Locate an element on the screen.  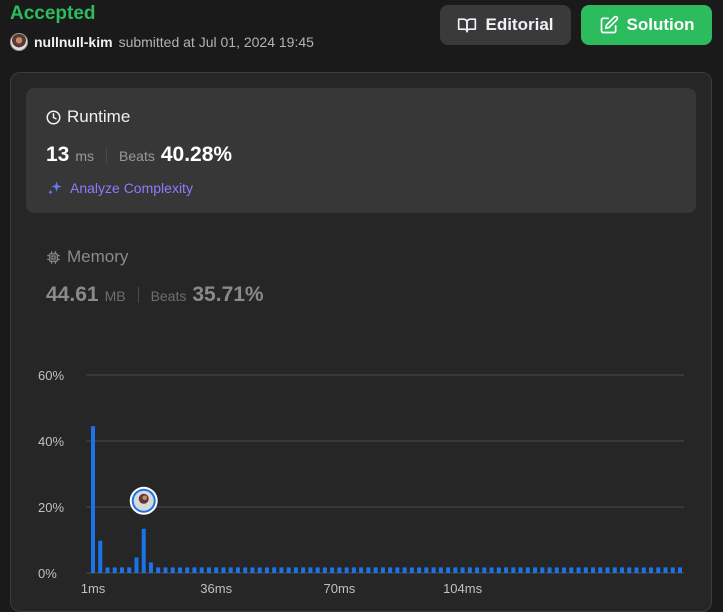
x-tick-label: 36ms is located at coordinates (216, 588).